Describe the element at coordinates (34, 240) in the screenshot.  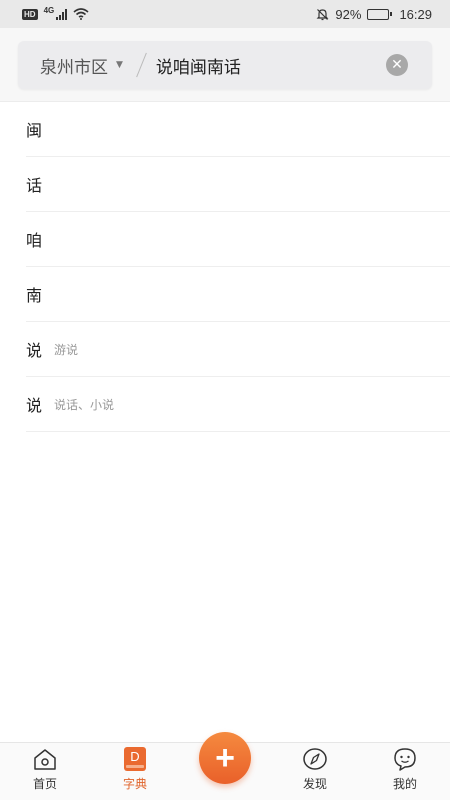
I see `result-char: 咱` at that location.